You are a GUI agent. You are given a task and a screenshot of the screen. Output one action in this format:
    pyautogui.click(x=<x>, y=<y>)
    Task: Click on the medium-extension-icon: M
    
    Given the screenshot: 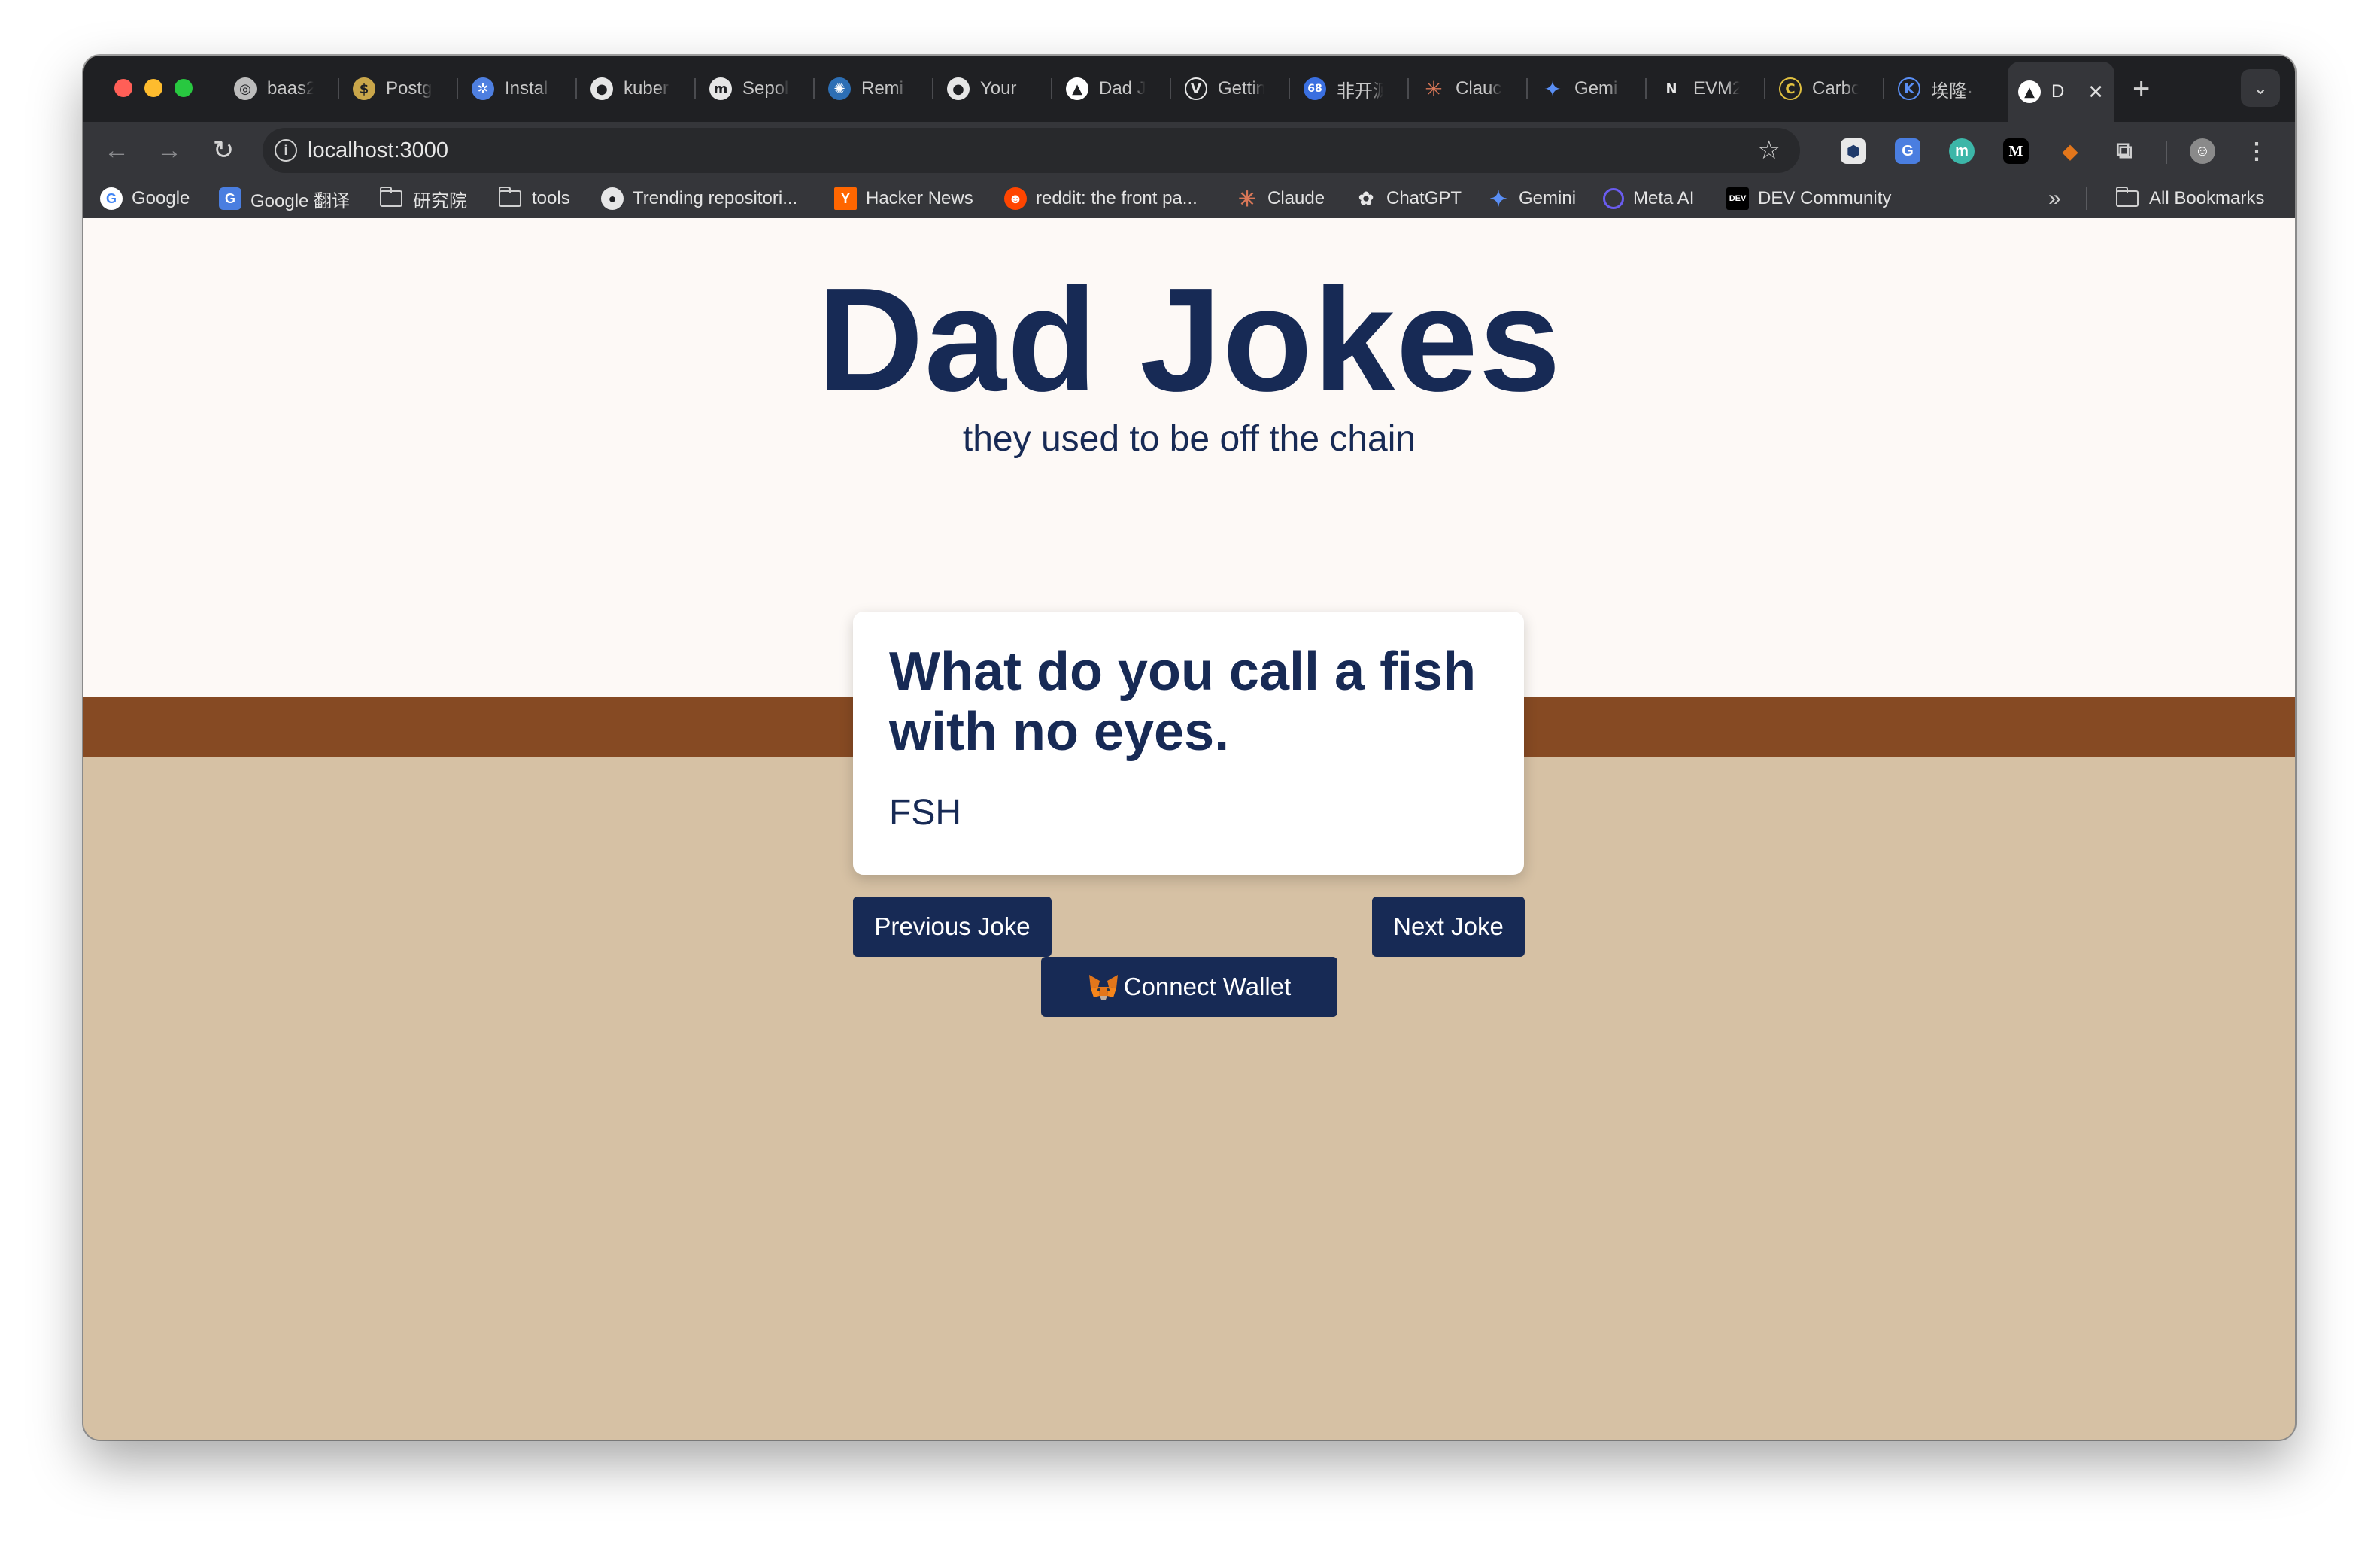 What is the action you would take?
    pyautogui.click(x=2016, y=151)
    